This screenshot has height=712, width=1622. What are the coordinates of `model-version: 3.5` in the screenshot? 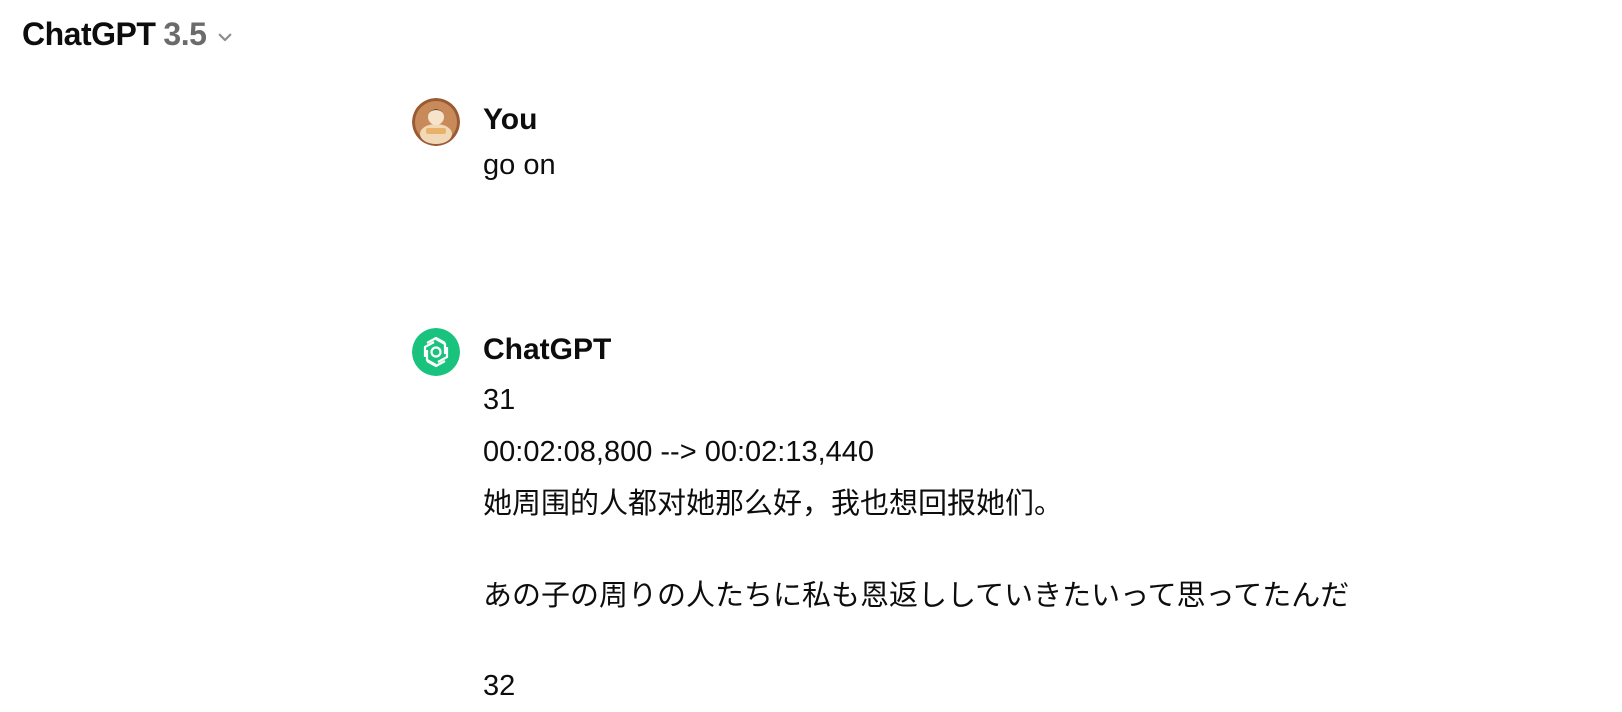 It's located at (185, 34).